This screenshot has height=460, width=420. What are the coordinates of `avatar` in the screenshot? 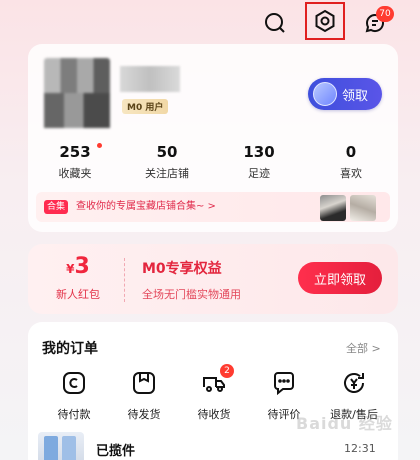 It's located at (77, 93).